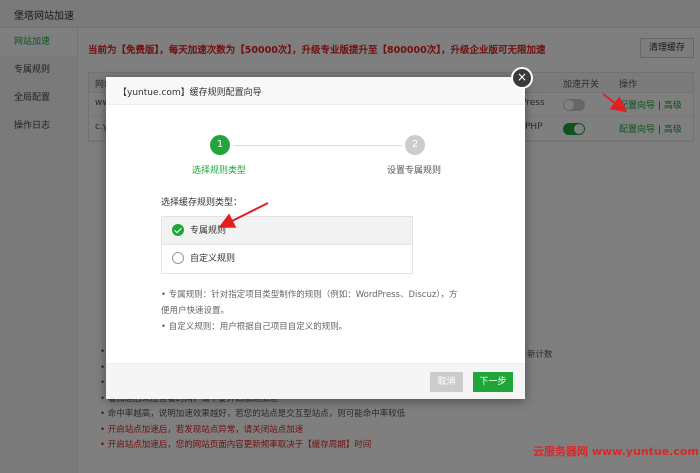 This screenshot has width=700, height=473. What do you see at coordinates (287, 231) in the screenshot?
I see `option-dedicated-rule: 专属规则` at bounding box center [287, 231].